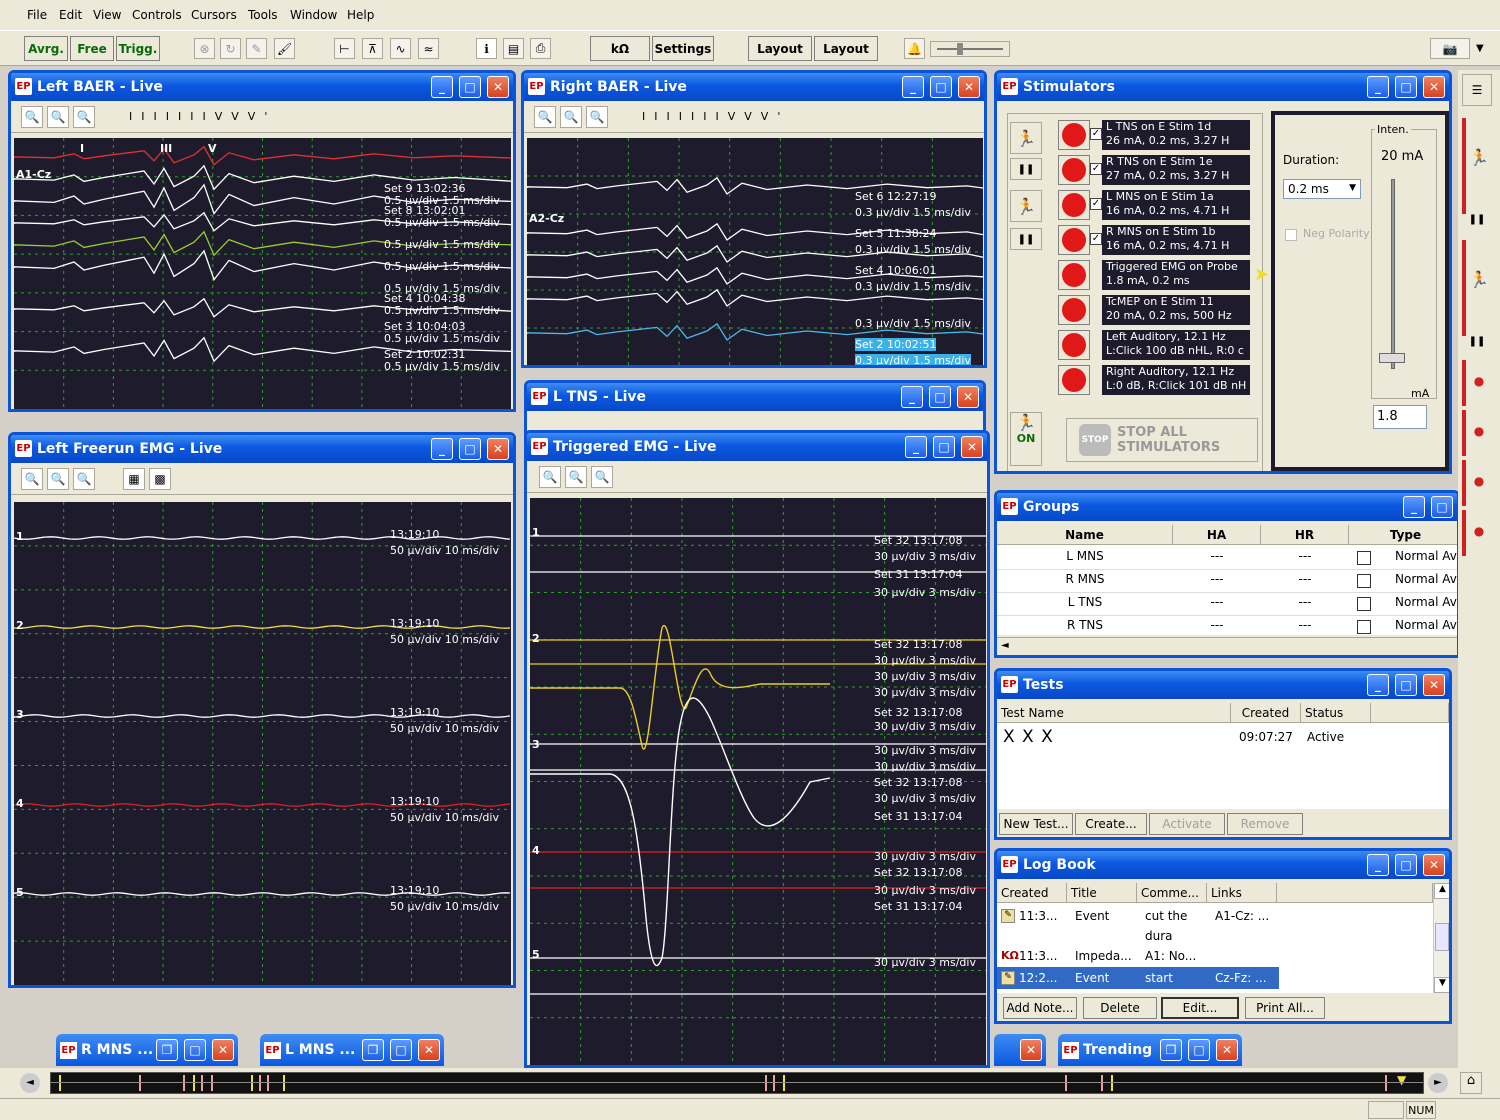 The height and width of the screenshot is (1120, 1500). I want to click on wave2-icon: ≈, so click(428, 48).